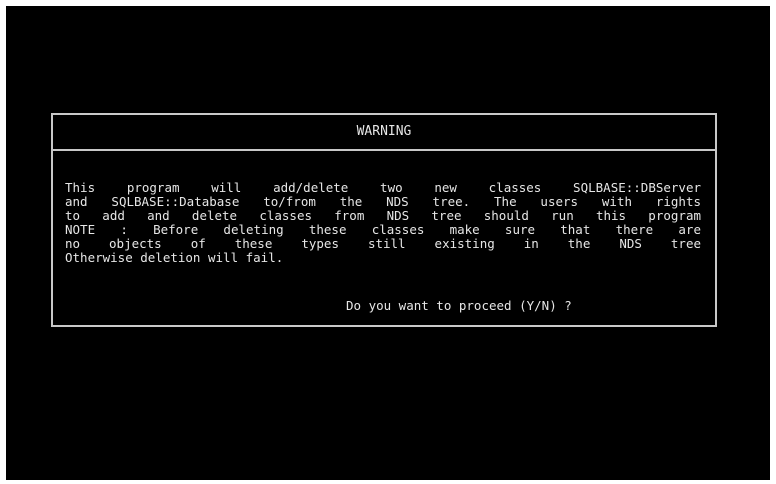 Image resolution: width=776 pixels, height=484 pixels. Describe the element at coordinates (174, 258) in the screenshot. I see `message-line: Otherwise deletion will fail.` at that location.